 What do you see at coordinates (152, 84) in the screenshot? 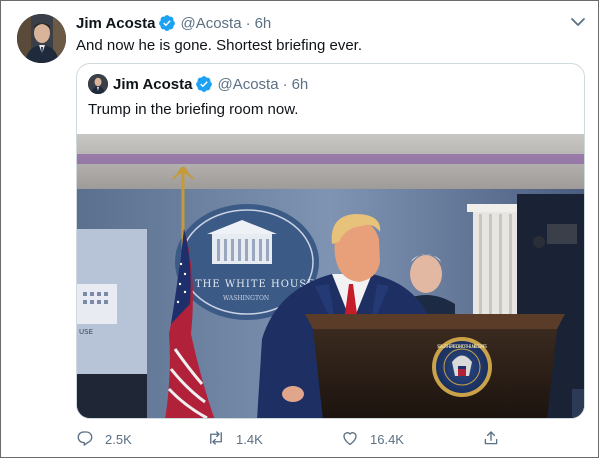
I see `quoted-author-name: Jim Acosta` at bounding box center [152, 84].